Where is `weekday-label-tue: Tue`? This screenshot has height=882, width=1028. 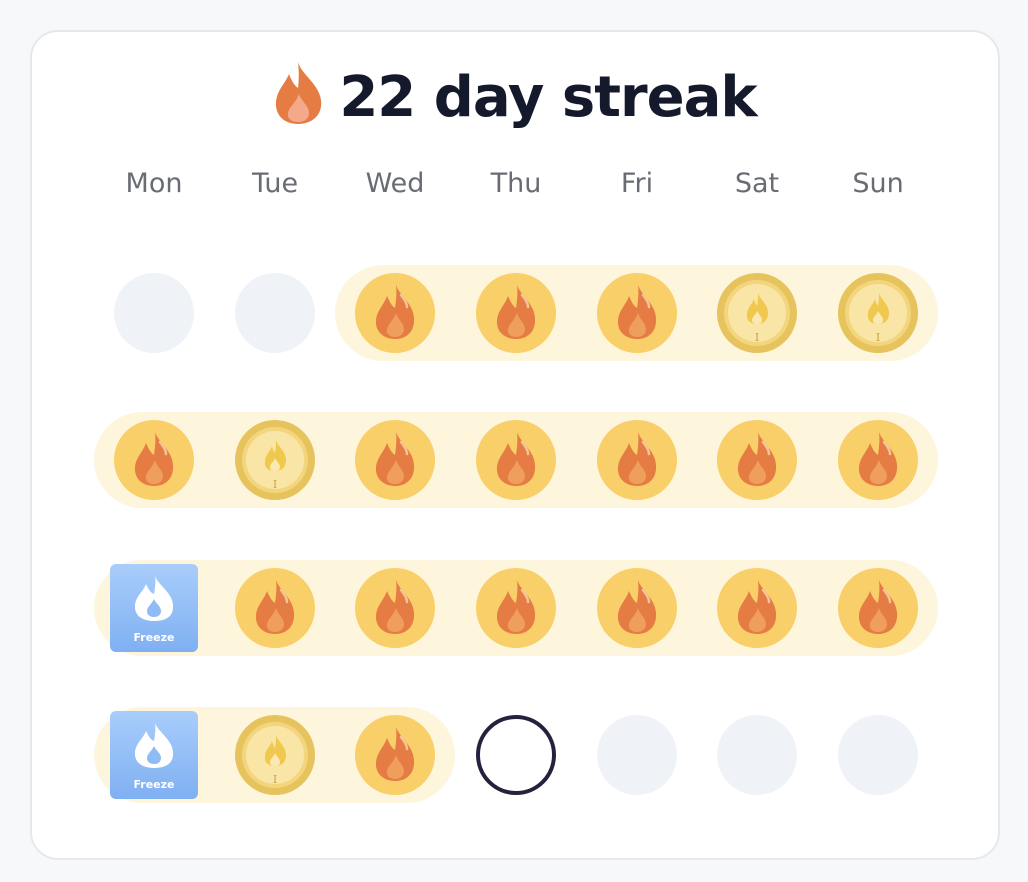
weekday-label-tue: Tue is located at coordinates (275, 183).